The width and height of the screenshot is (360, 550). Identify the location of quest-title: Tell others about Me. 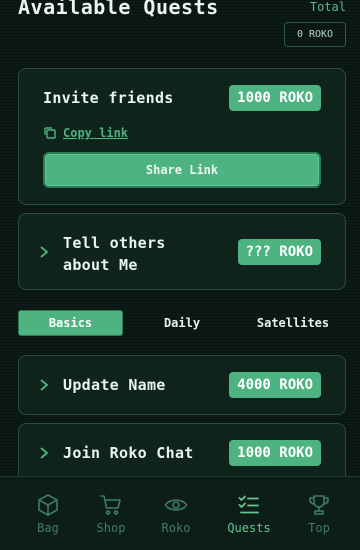
(114, 254).